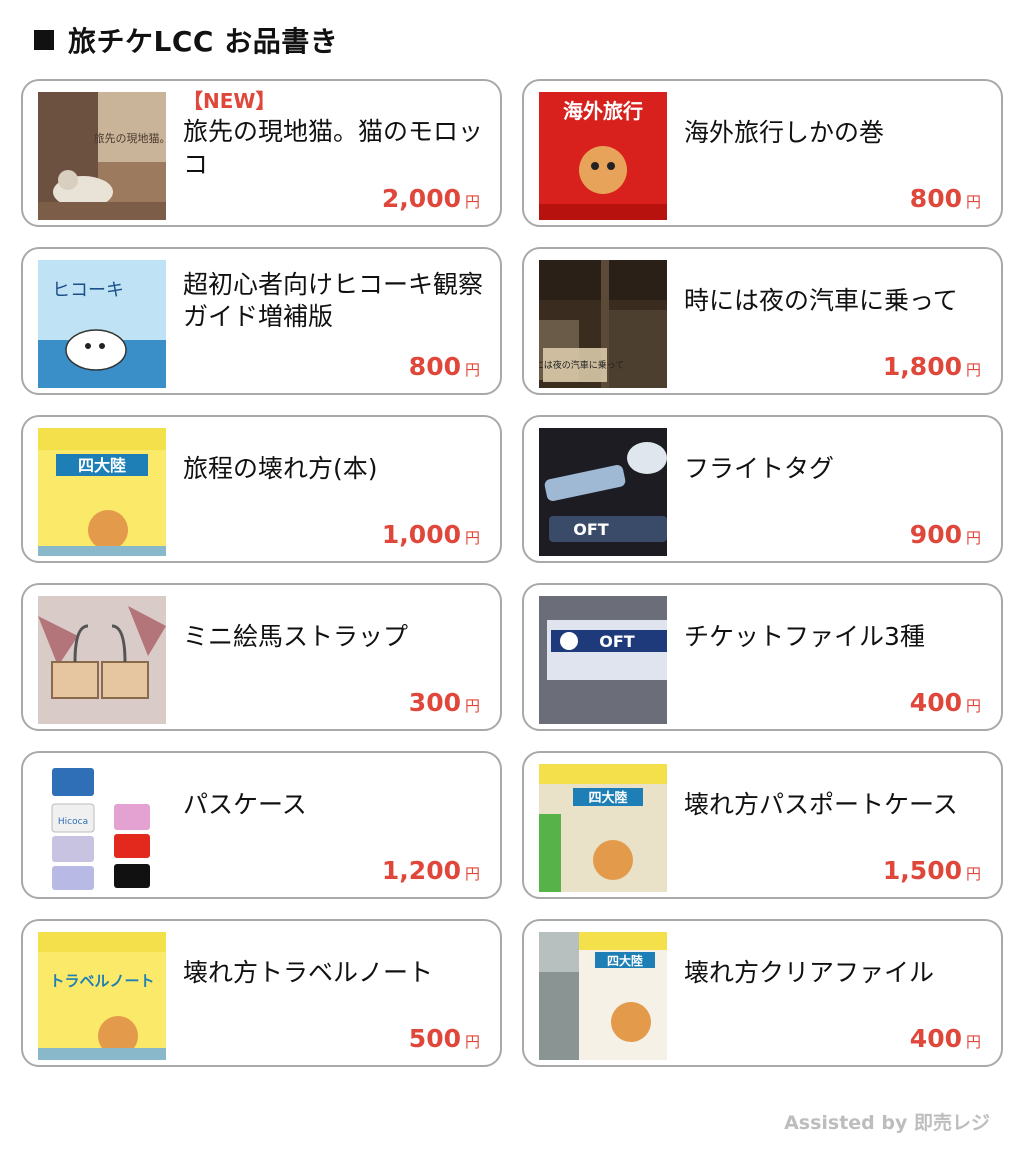 The image size is (1024, 1160). I want to click on product-price: 1,800 円, so click(932, 366).